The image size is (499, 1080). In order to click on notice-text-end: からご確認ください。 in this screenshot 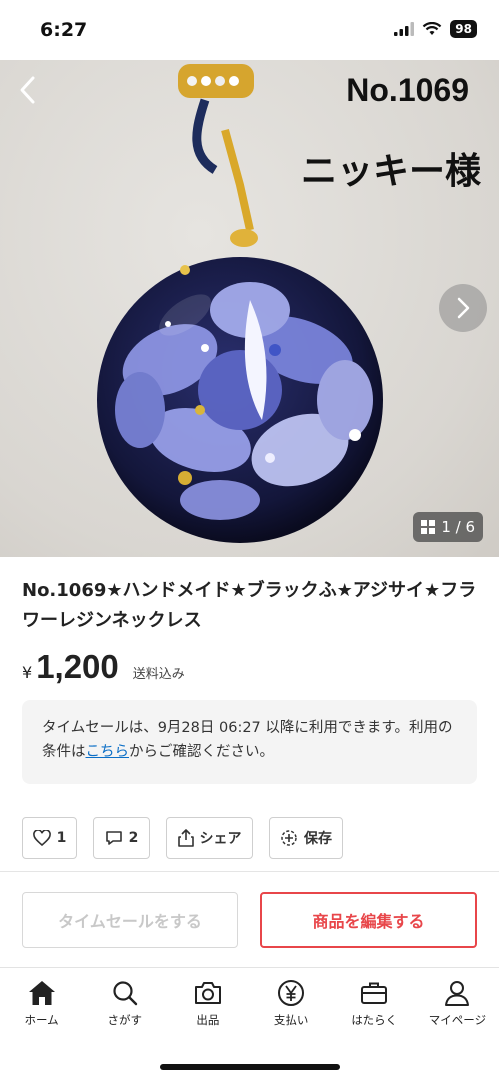, I will do `click(201, 752)`.